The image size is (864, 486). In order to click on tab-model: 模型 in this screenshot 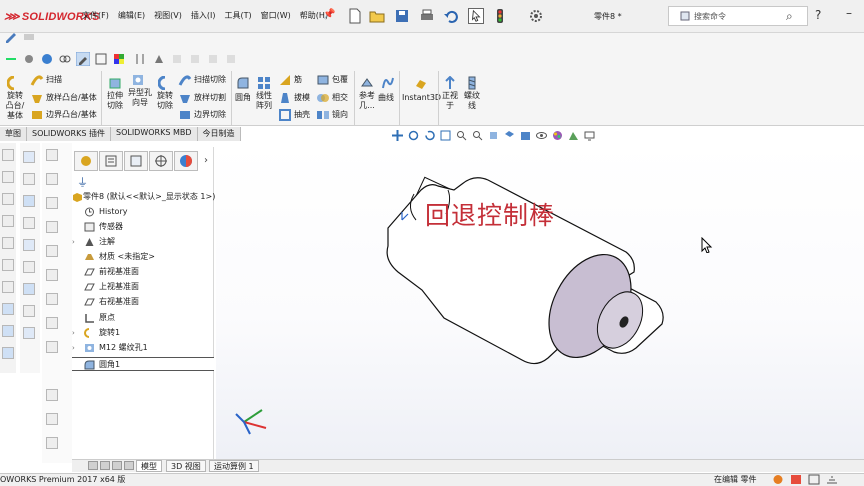, I will do `click(149, 466)`.